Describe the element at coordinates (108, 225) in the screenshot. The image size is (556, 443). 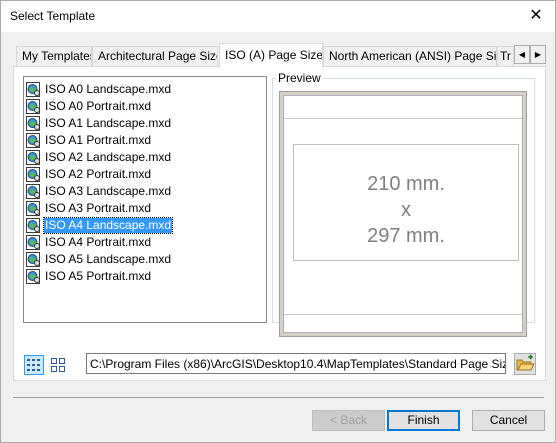
I see `list-item-label: ISO A4 Landscape.mxd` at that location.